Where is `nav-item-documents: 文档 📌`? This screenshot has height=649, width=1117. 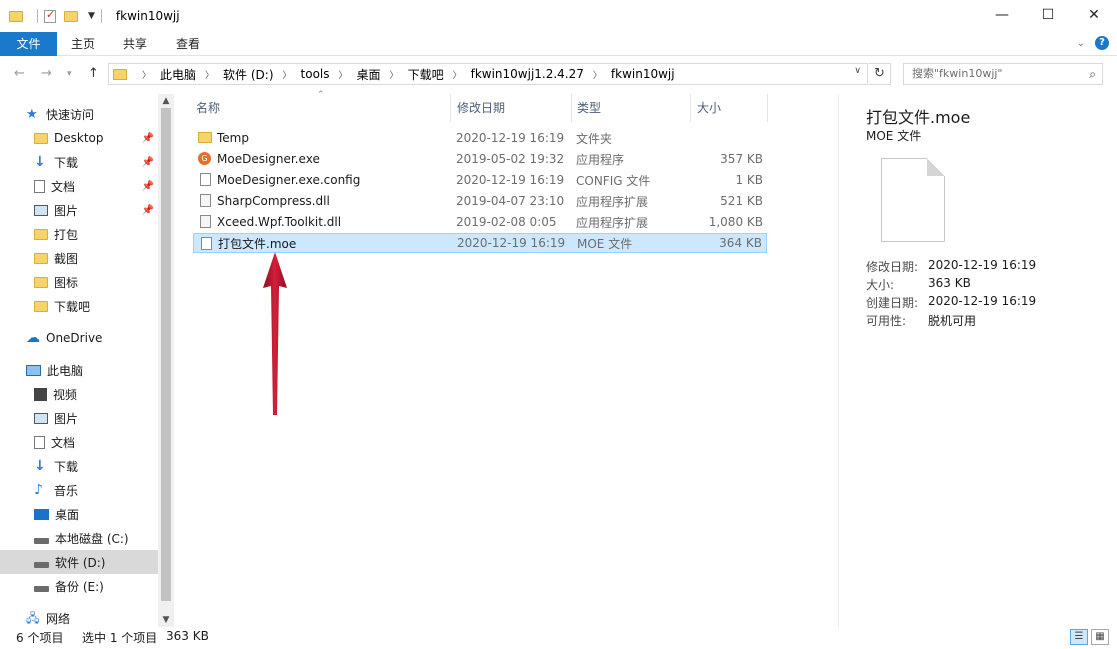
nav-item-documents: 文档 📌 is located at coordinates (79, 186).